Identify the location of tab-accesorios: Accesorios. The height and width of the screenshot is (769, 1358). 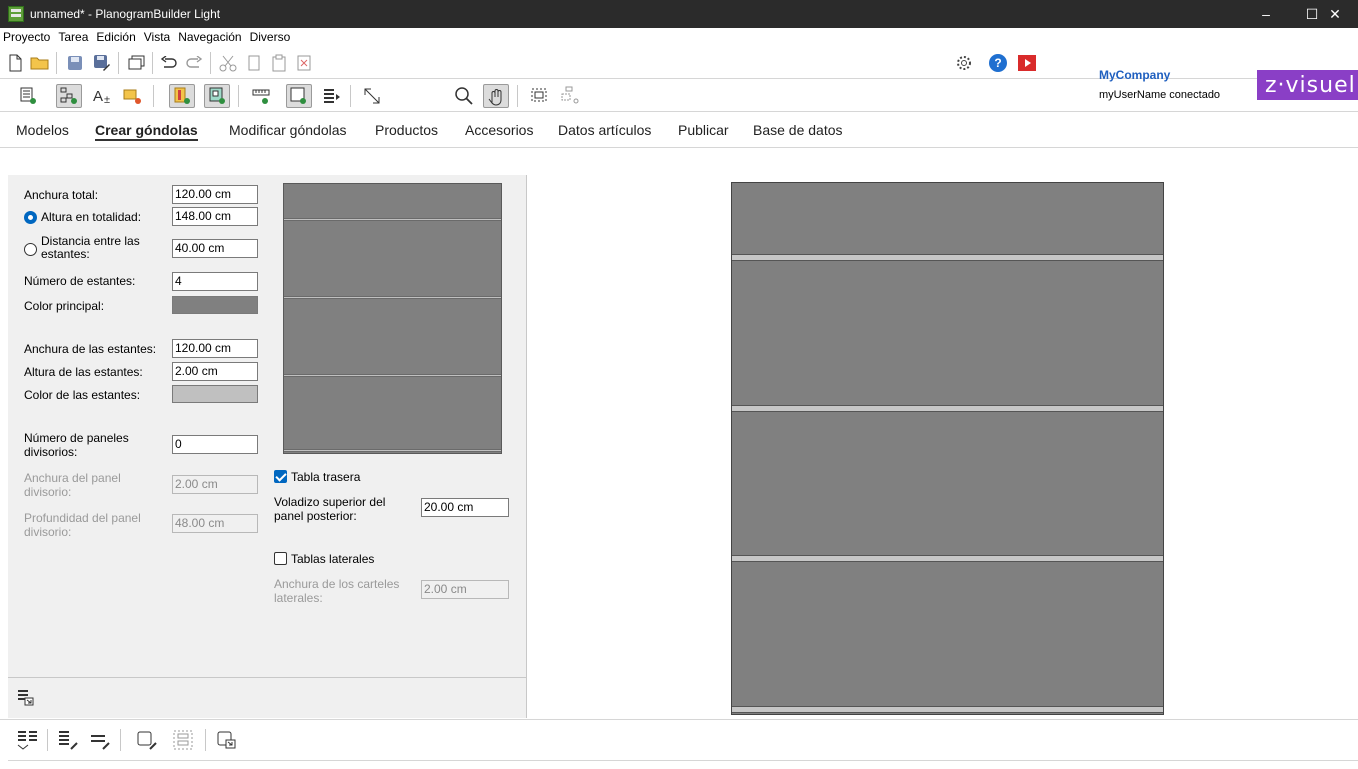
(499, 130).